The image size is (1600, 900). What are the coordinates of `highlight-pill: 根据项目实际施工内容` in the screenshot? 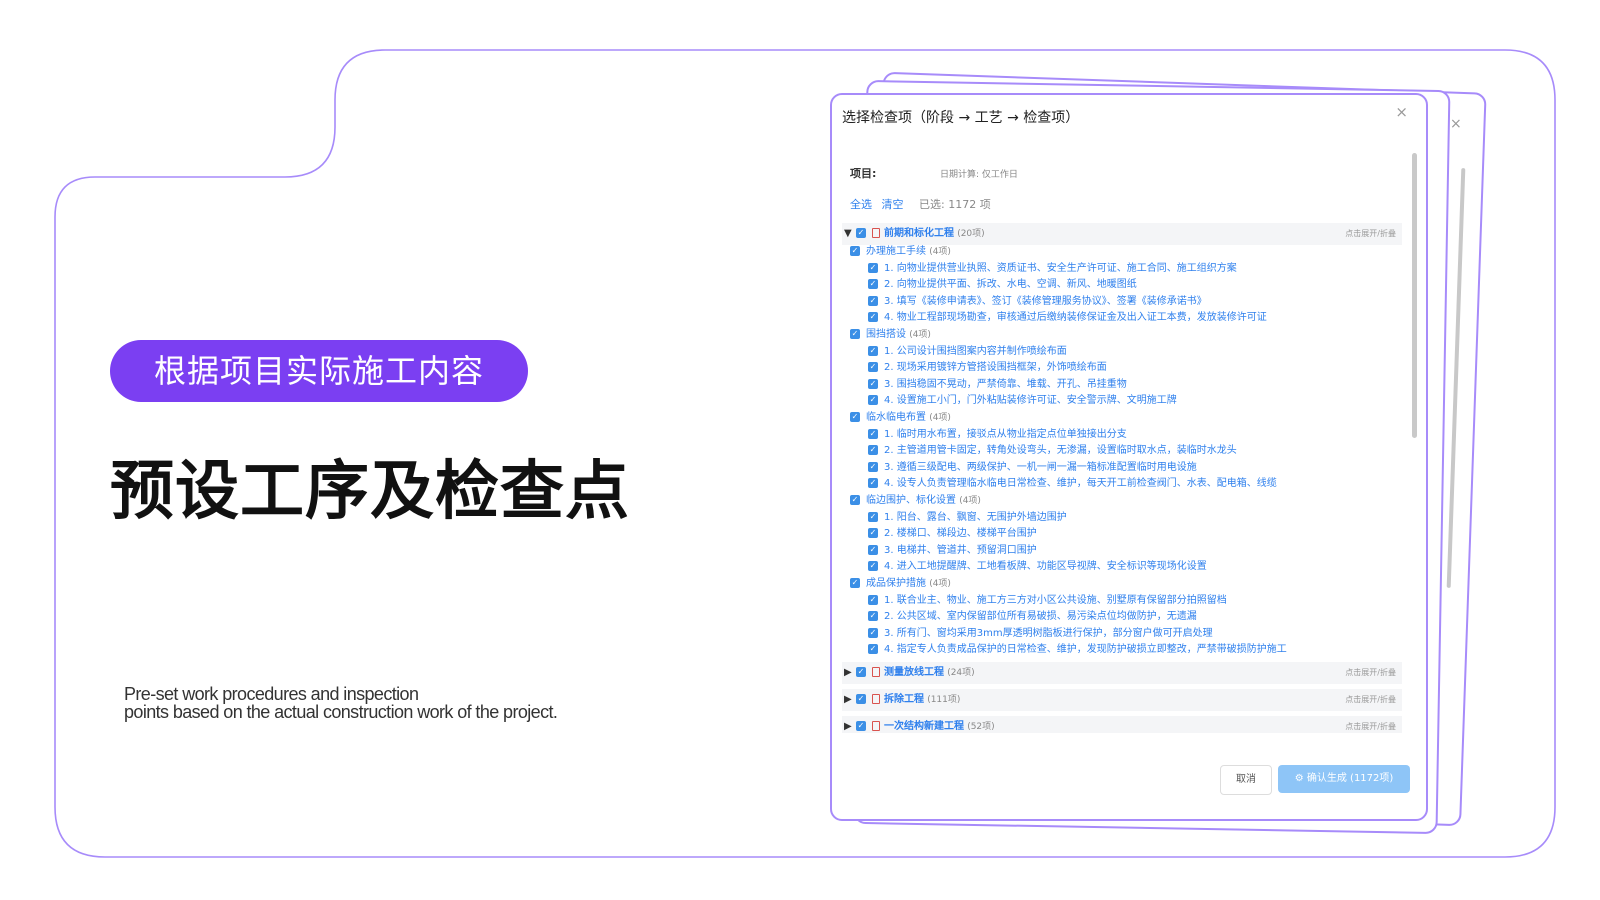 It's located at (319, 371).